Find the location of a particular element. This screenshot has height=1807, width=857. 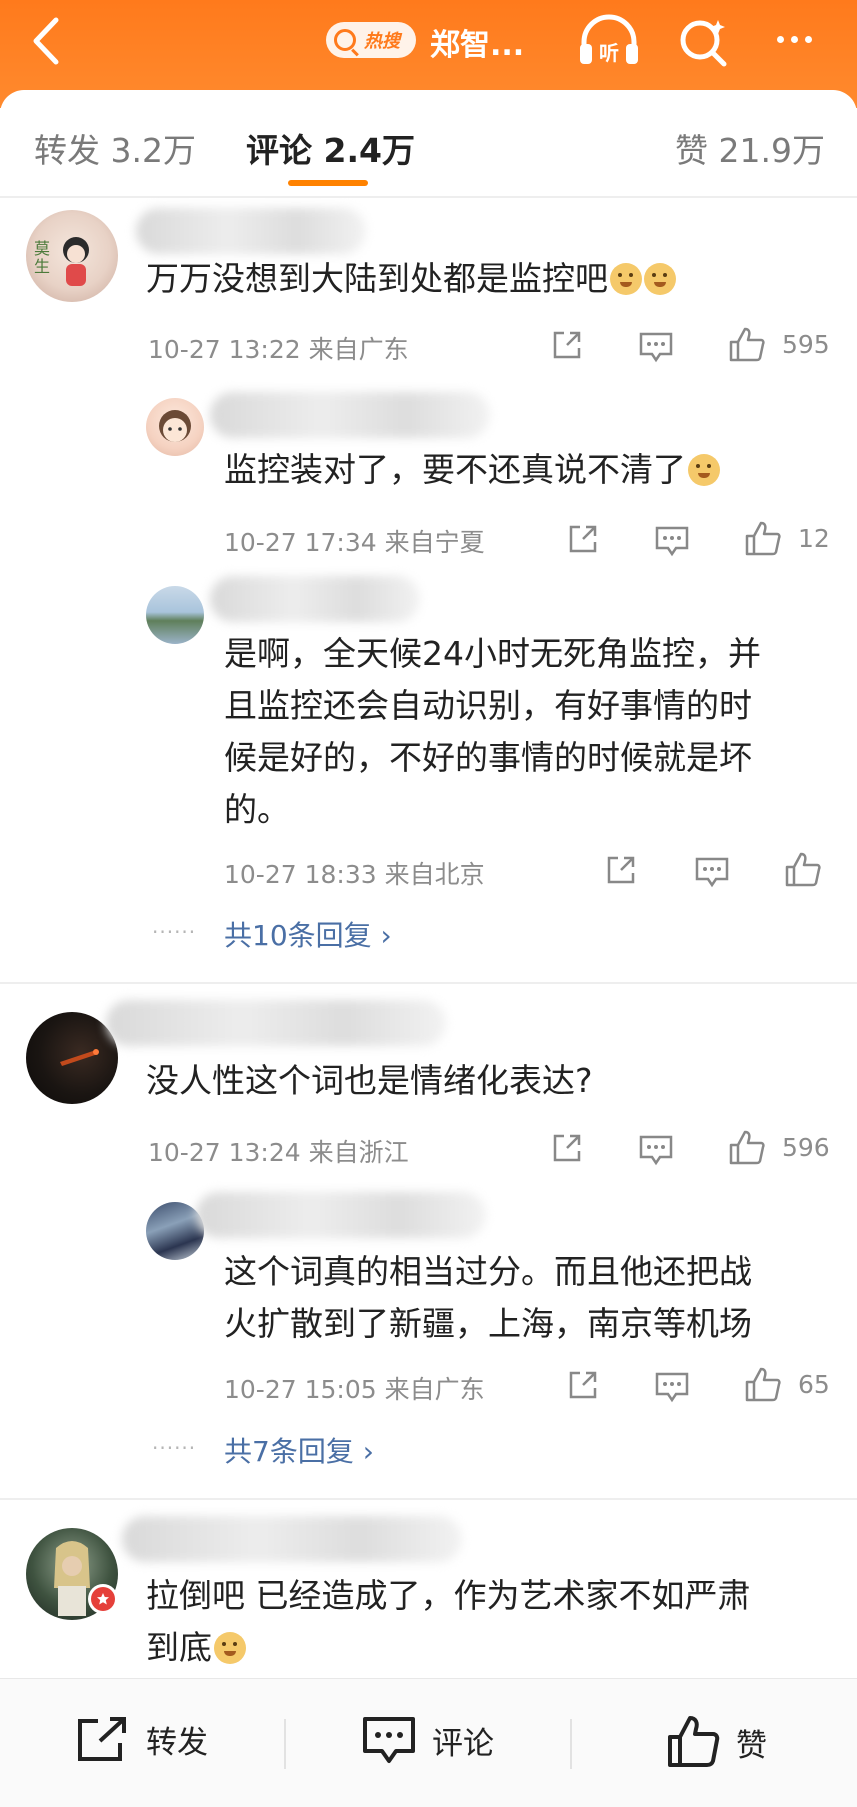

reply-text: 这个词真的相当过分。而且他还把战 火扩散到了新疆，上海，南京等机场 is located at coordinates (488, 1297).